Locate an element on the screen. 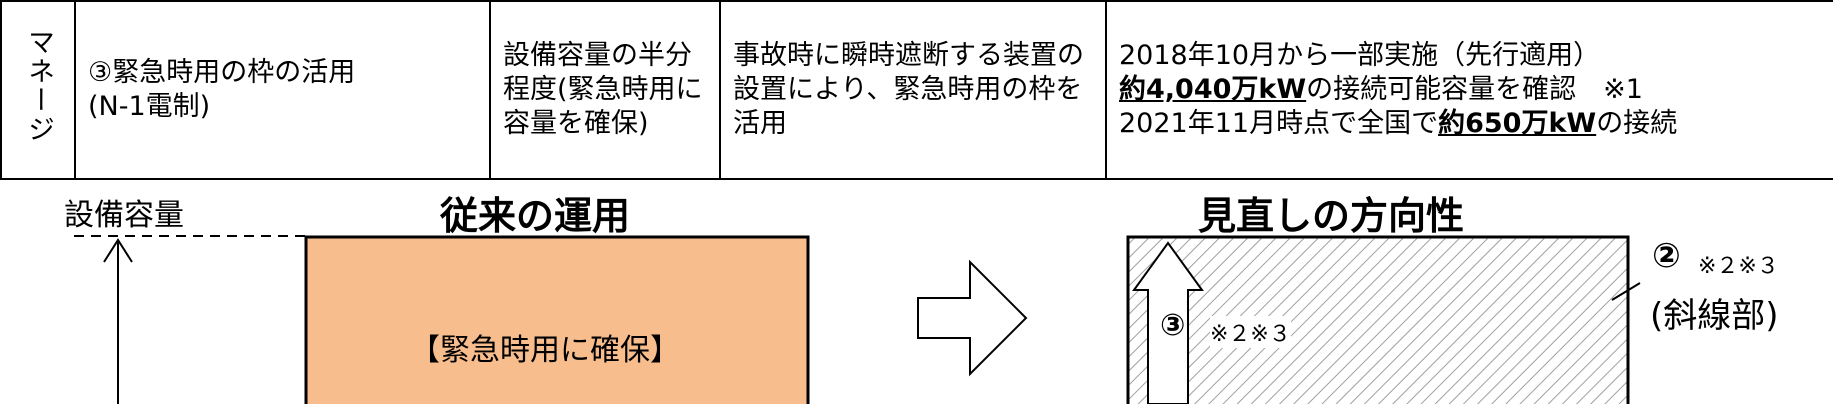 The height and width of the screenshot is (404, 1833). left-box-label: 【緊急時用に確保】 is located at coordinates (545, 350).